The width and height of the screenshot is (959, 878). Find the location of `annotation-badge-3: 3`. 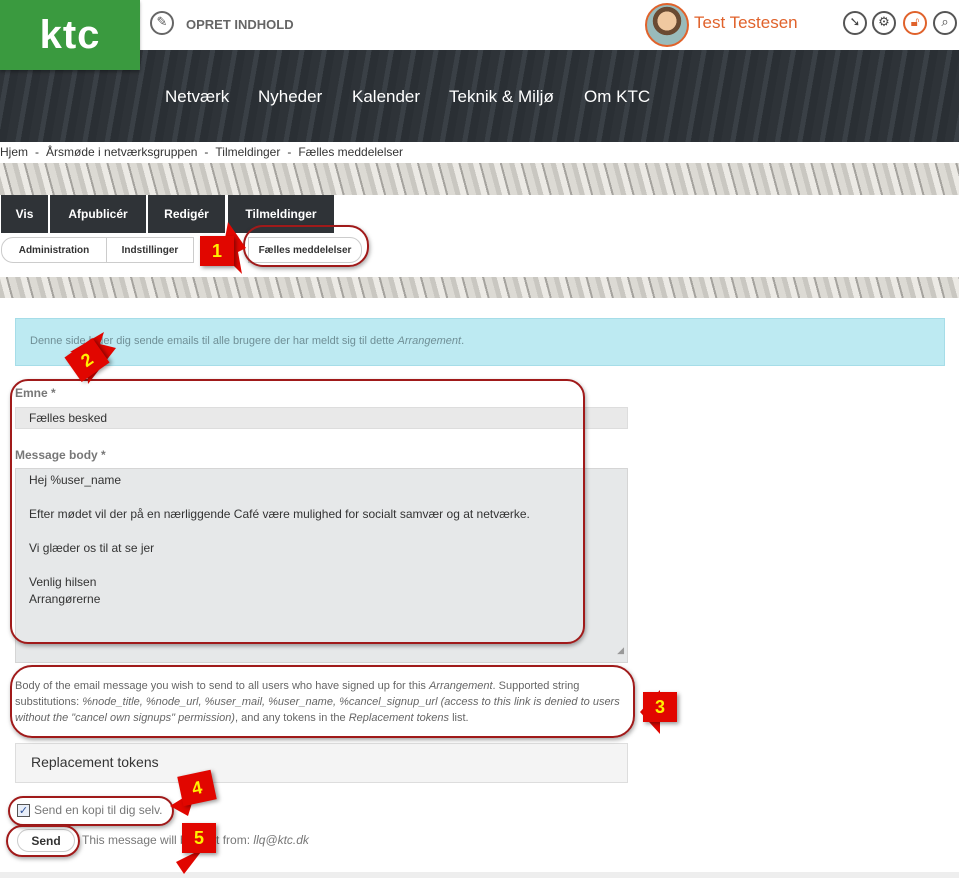

annotation-badge-3: 3 is located at coordinates (660, 707).